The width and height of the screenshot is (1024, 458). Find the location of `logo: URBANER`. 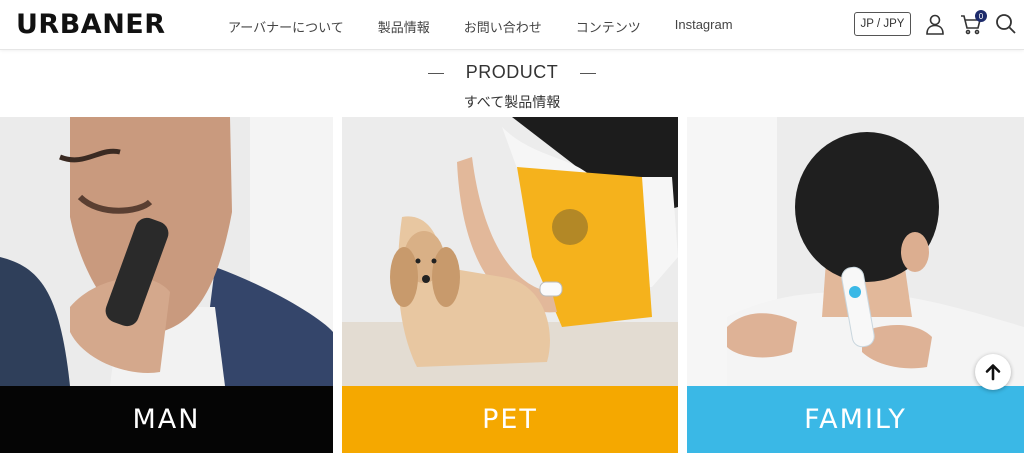

logo: URBANER is located at coordinates (91, 24).